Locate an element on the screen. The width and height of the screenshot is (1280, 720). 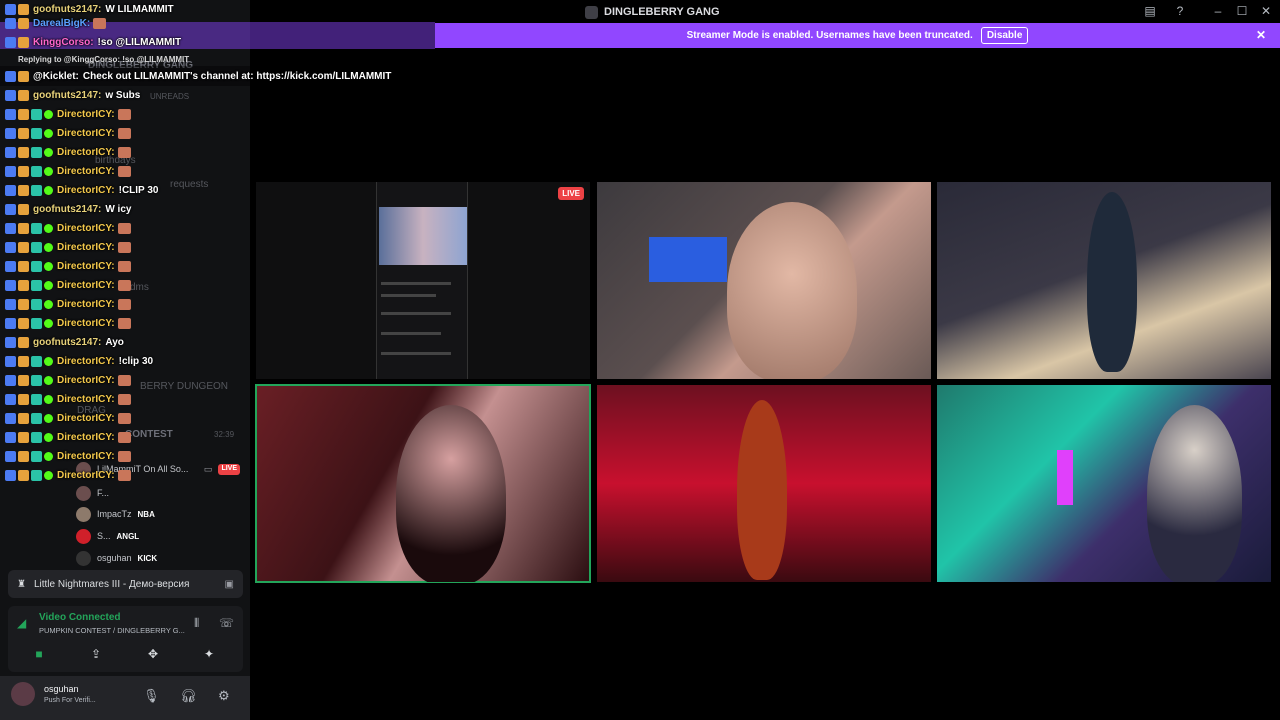
video-tile-camera-speaking is located at coordinates (423, 483).